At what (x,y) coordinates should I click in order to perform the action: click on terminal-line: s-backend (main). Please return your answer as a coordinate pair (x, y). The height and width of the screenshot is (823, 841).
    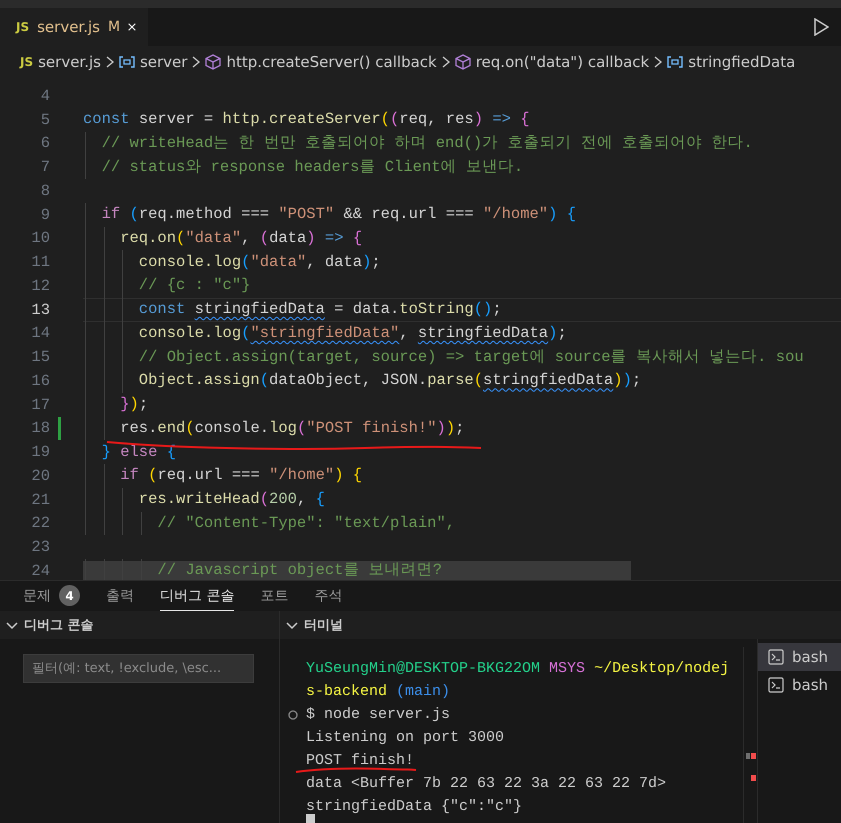
    Looking at the image, I should click on (378, 692).